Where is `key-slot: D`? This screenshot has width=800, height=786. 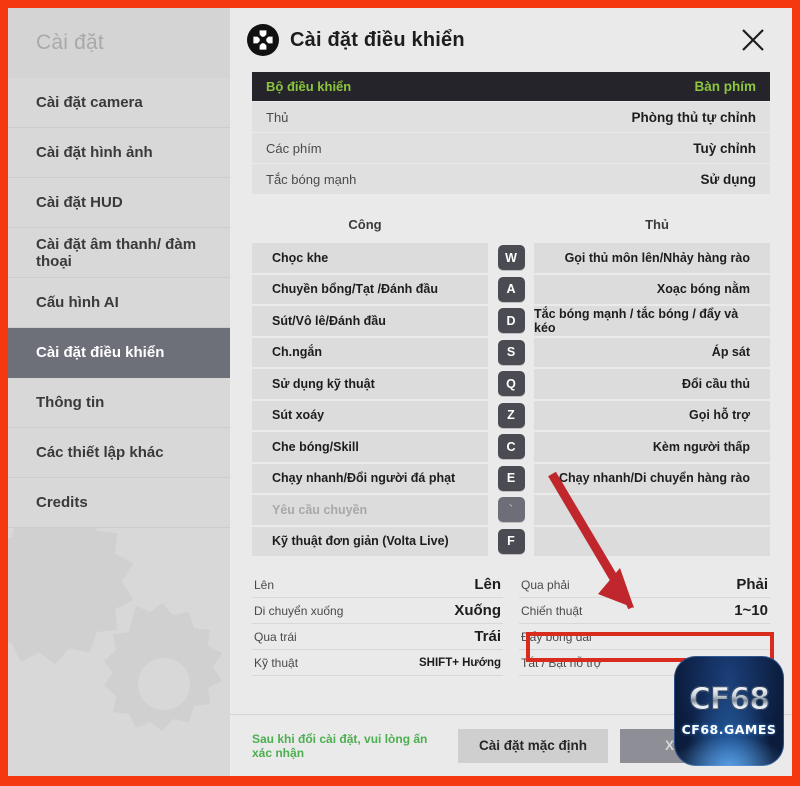 key-slot: D is located at coordinates (511, 321).